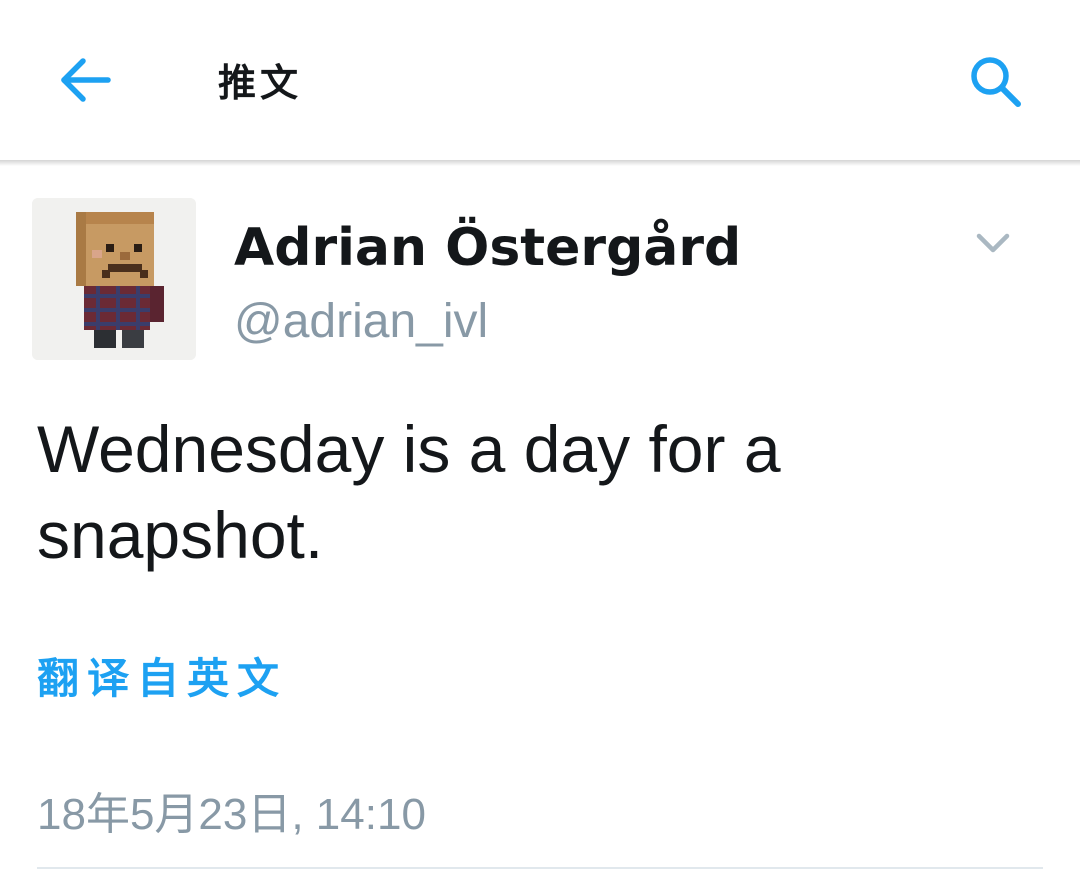 This screenshot has width=1080, height=875. I want to click on tweet-timestamp: 18年5月23日, 14:10, so click(231, 814).